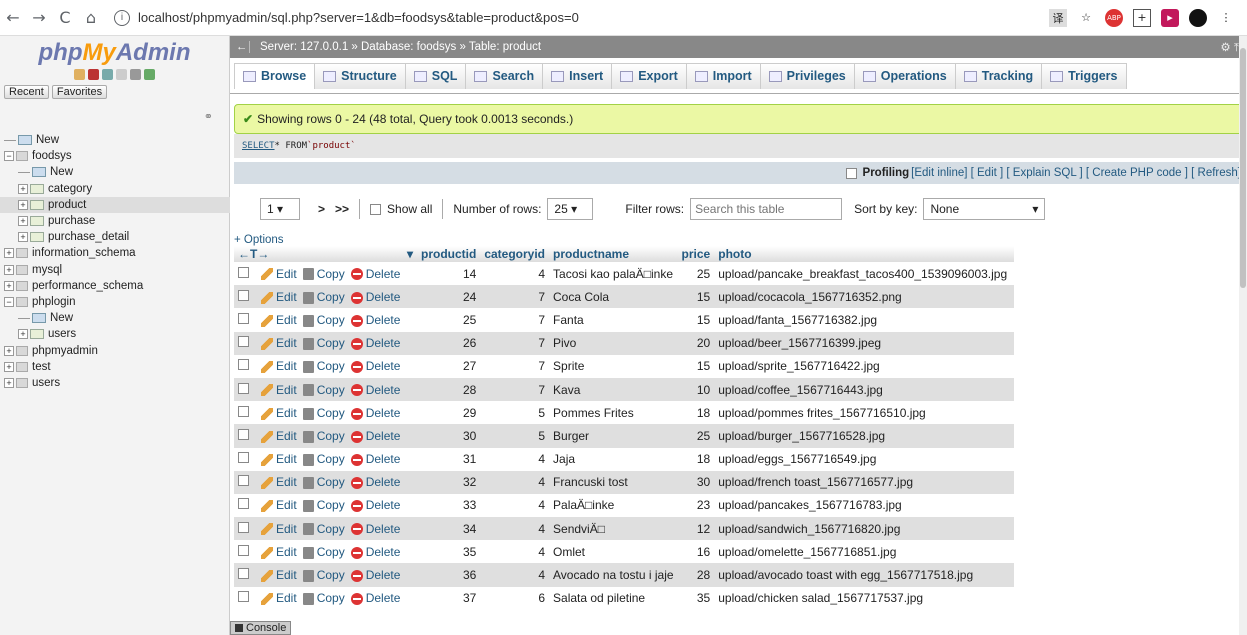 The width and height of the screenshot is (1247, 635). What do you see at coordinates (613, 297) in the screenshot?
I see `cell-productname: Coca Cola` at bounding box center [613, 297].